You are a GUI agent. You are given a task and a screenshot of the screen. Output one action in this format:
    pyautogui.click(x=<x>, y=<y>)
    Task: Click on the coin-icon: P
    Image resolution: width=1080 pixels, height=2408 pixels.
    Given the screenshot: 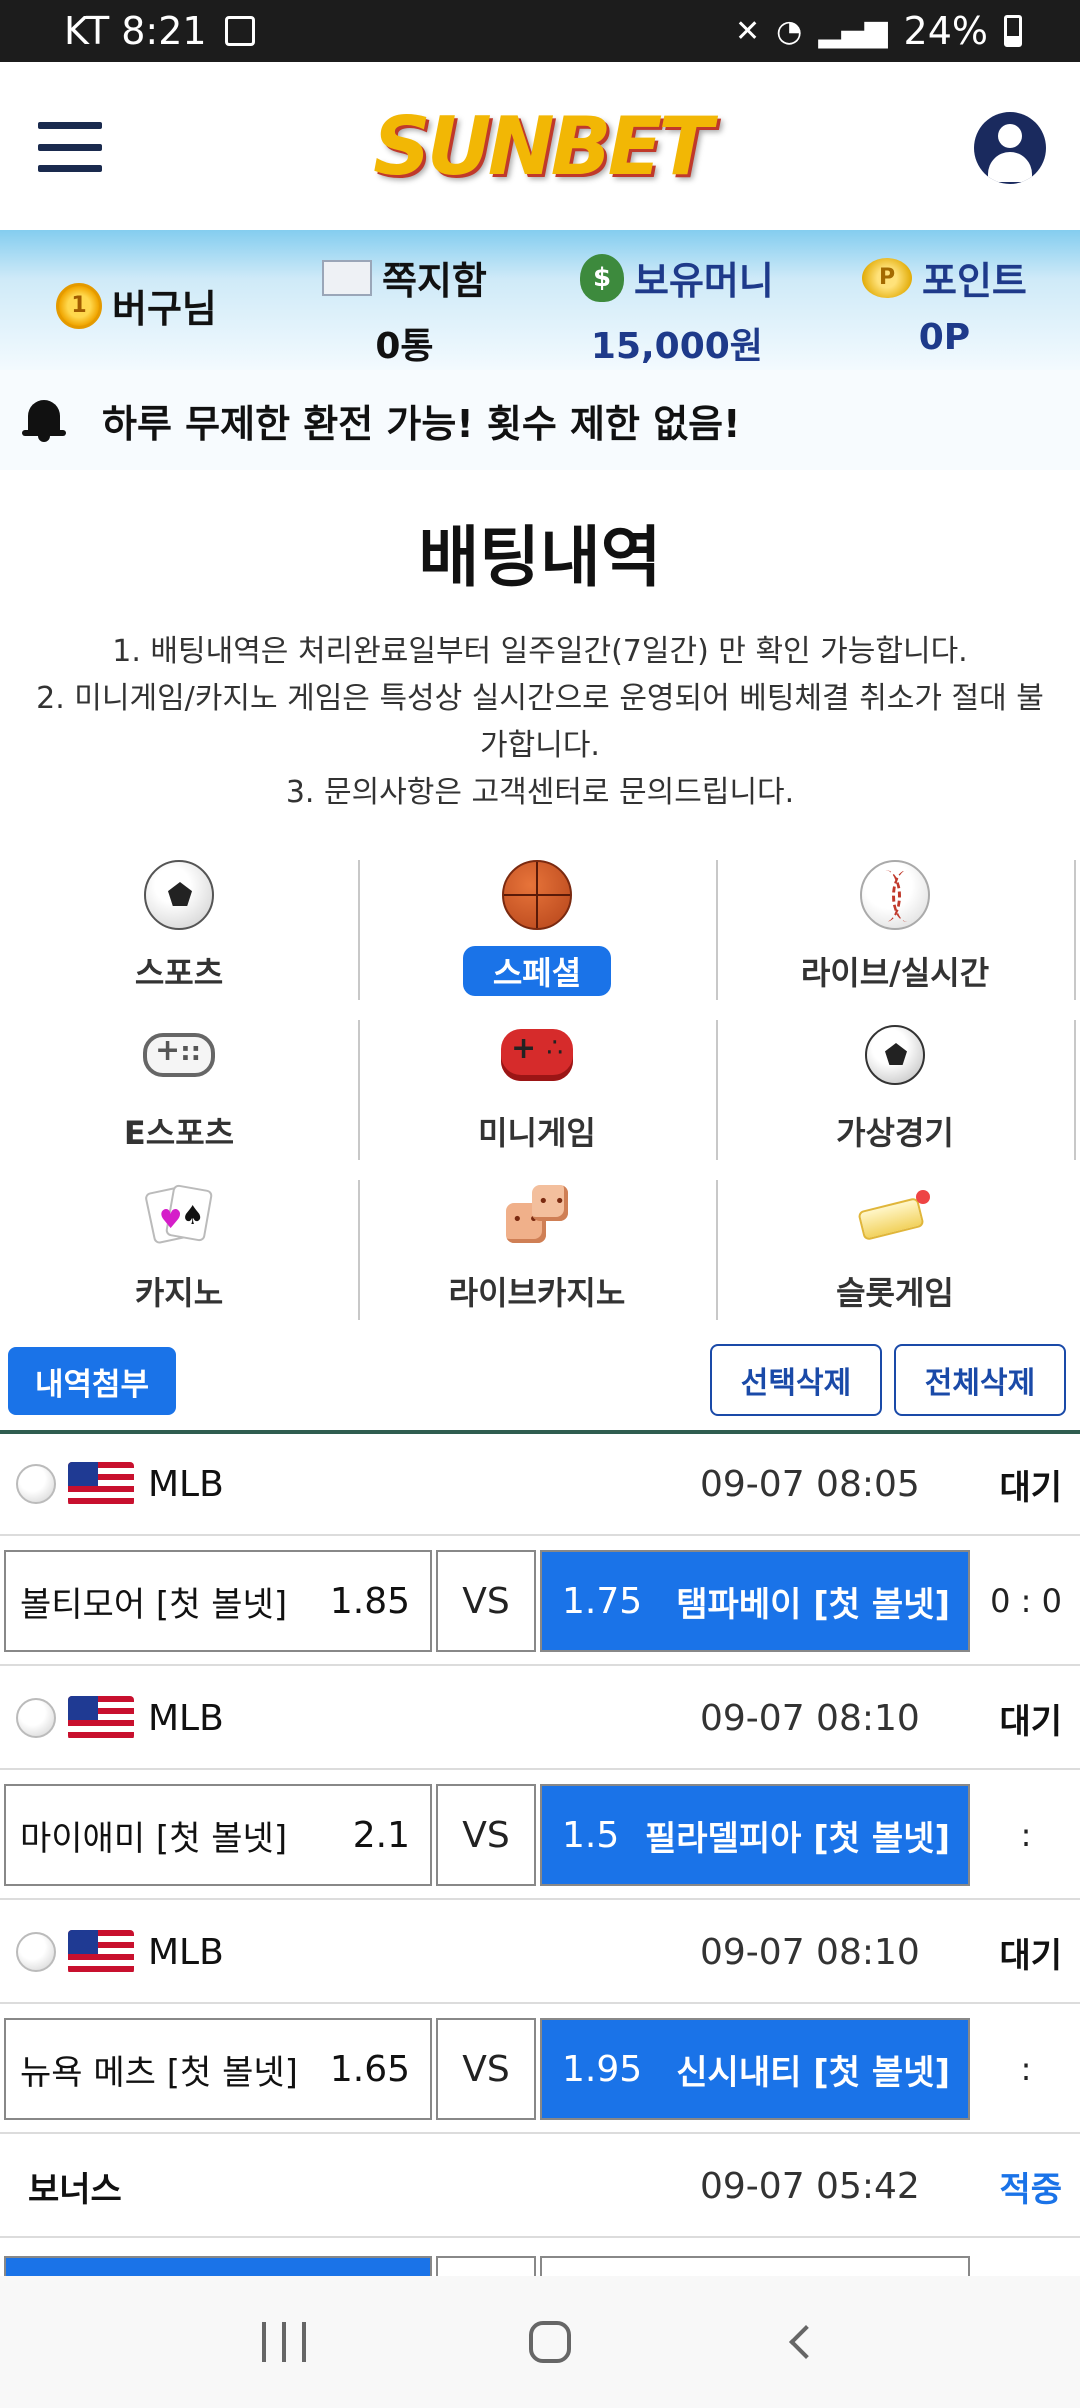 What is the action you would take?
    pyautogui.click(x=887, y=277)
    